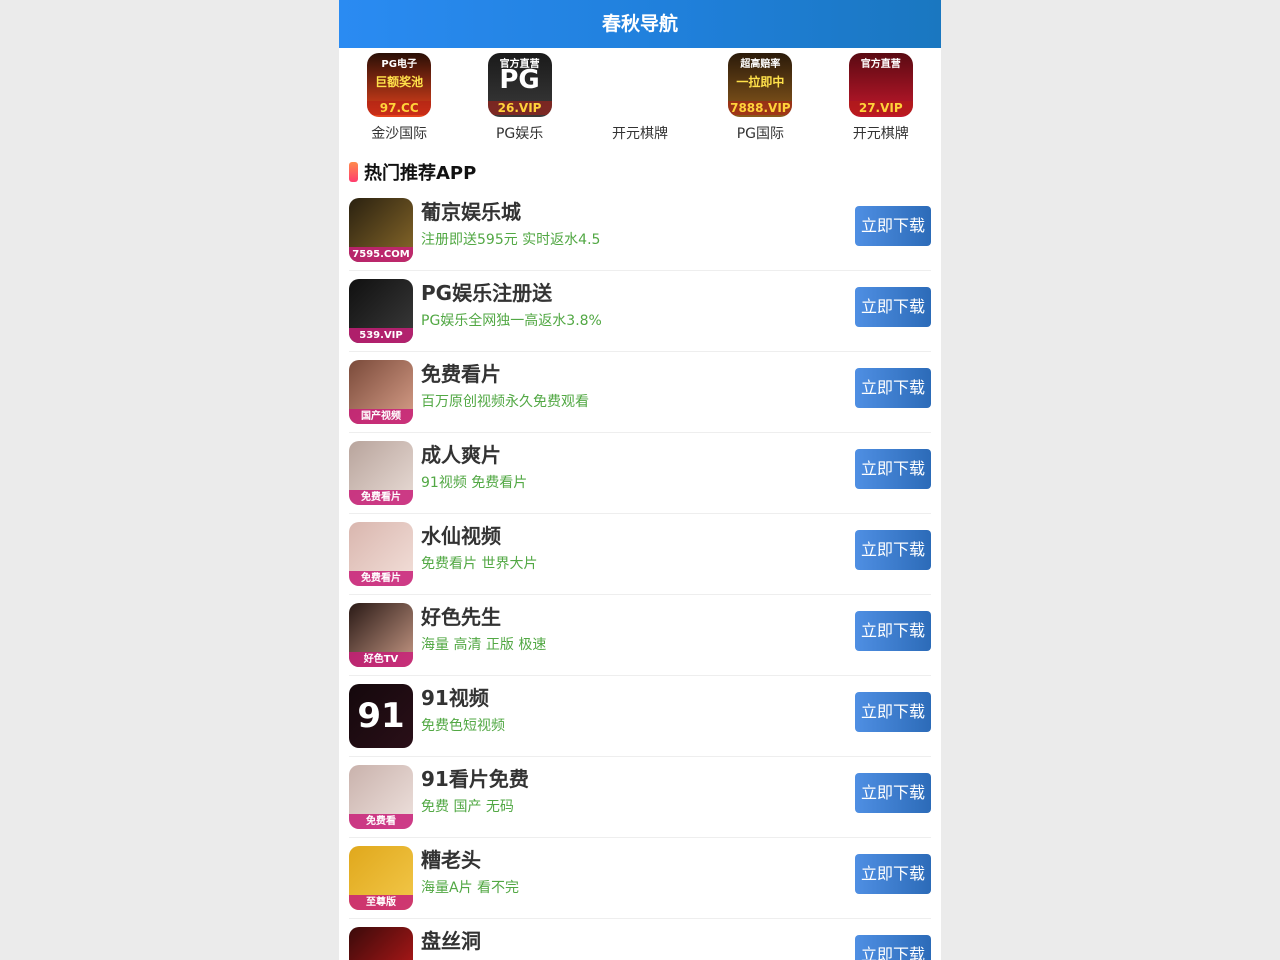 Image resolution: width=1280 pixels, height=960 pixels. What do you see at coordinates (467, 807) in the screenshot?
I see `app-description: 免费 国产 无码` at bounding box center [467, 807].